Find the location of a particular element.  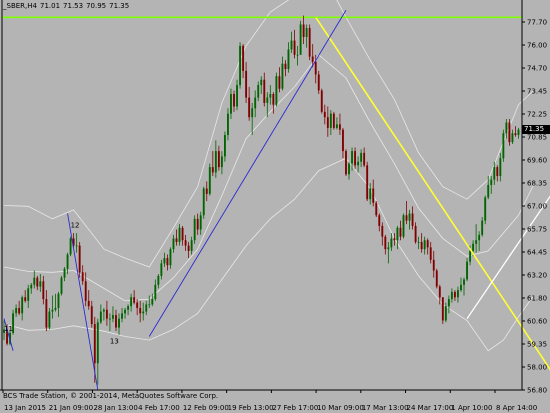

time-tick-label: 13 Jan 2015 is located at coordinates (25, 408).